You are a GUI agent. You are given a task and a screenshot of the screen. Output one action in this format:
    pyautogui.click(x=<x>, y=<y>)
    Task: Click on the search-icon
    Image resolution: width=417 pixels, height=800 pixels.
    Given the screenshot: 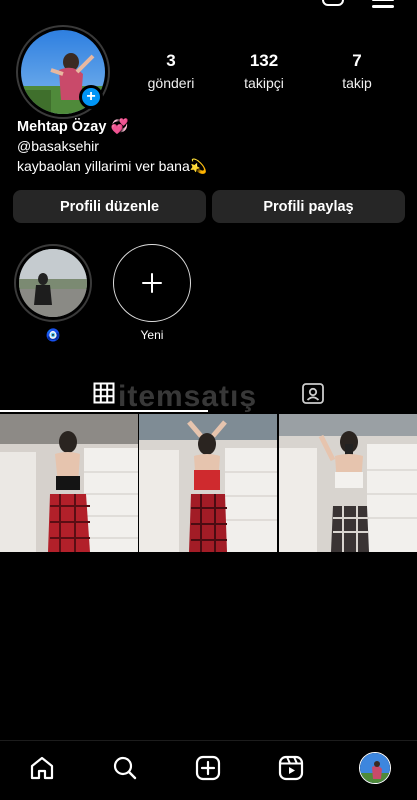 What is the action you would take?
    pyautogui.click(x=125, y=768)
    